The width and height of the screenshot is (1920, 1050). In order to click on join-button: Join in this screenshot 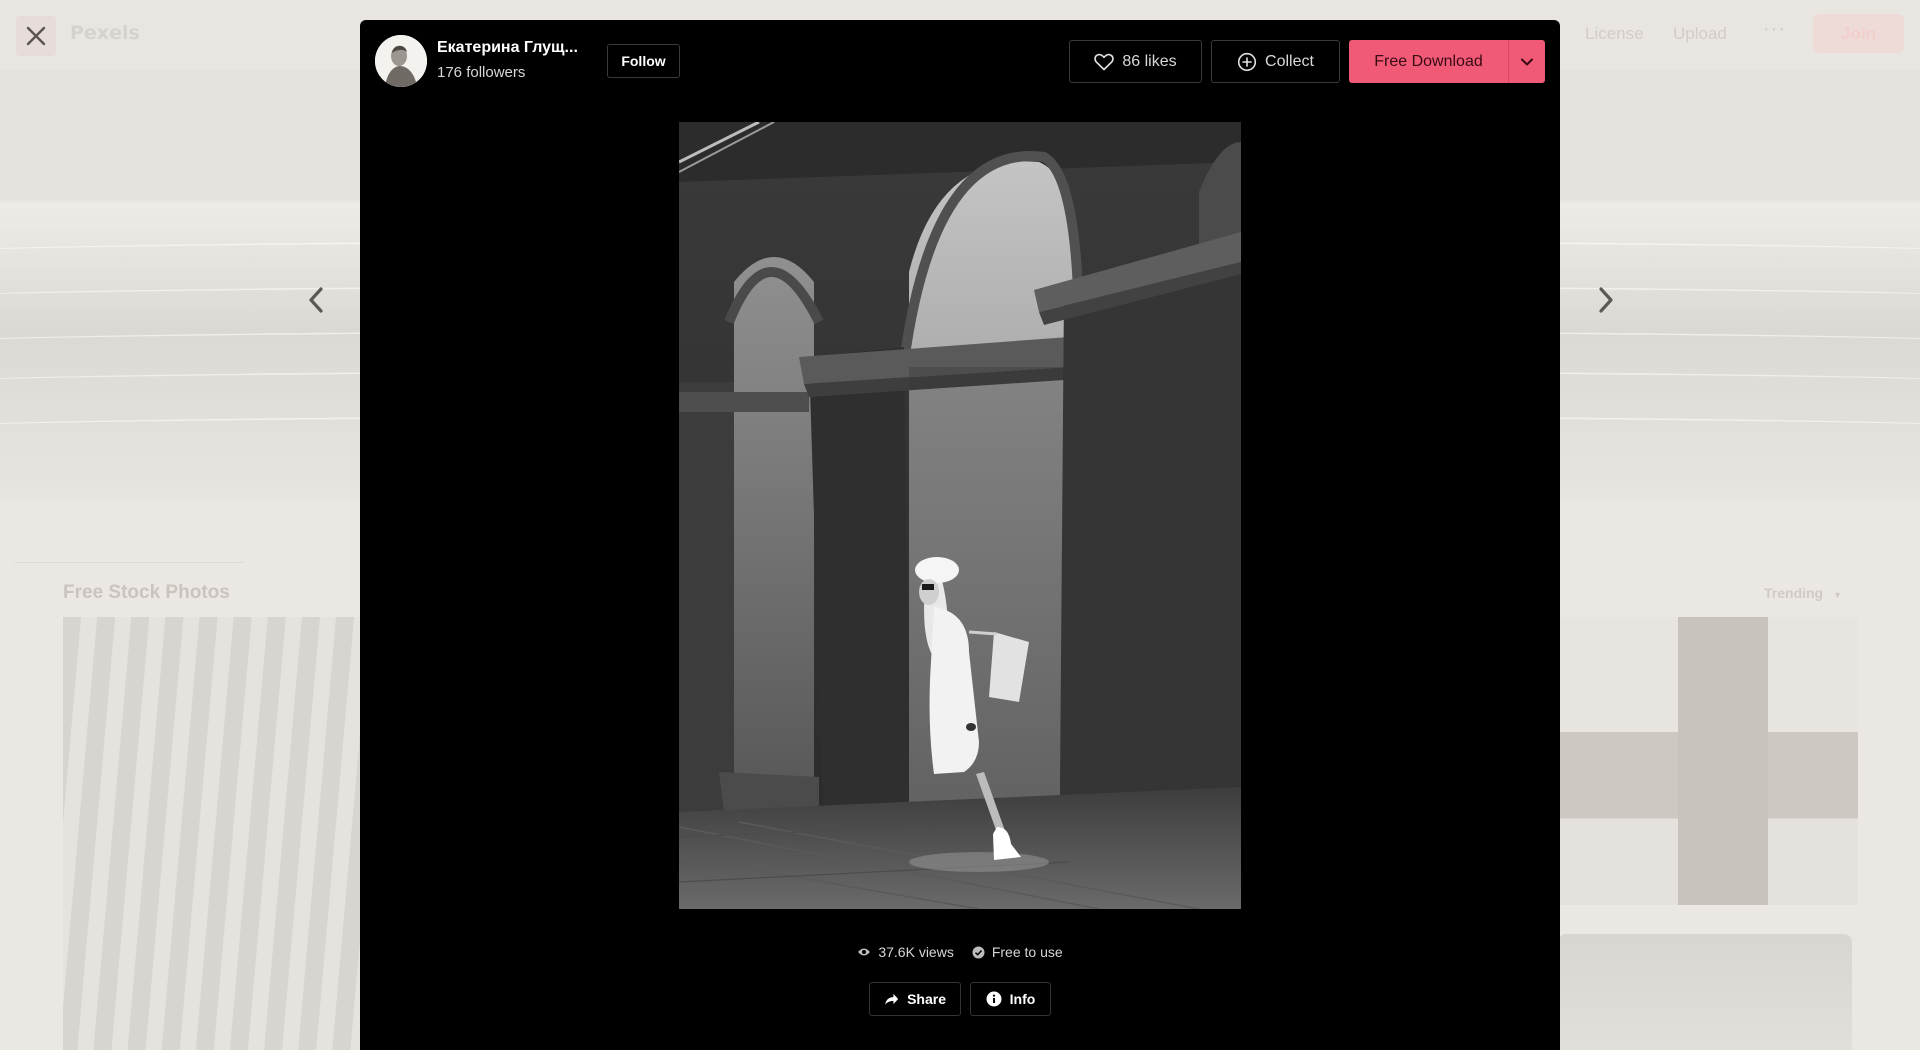, I will do `click(1858, 33)`.